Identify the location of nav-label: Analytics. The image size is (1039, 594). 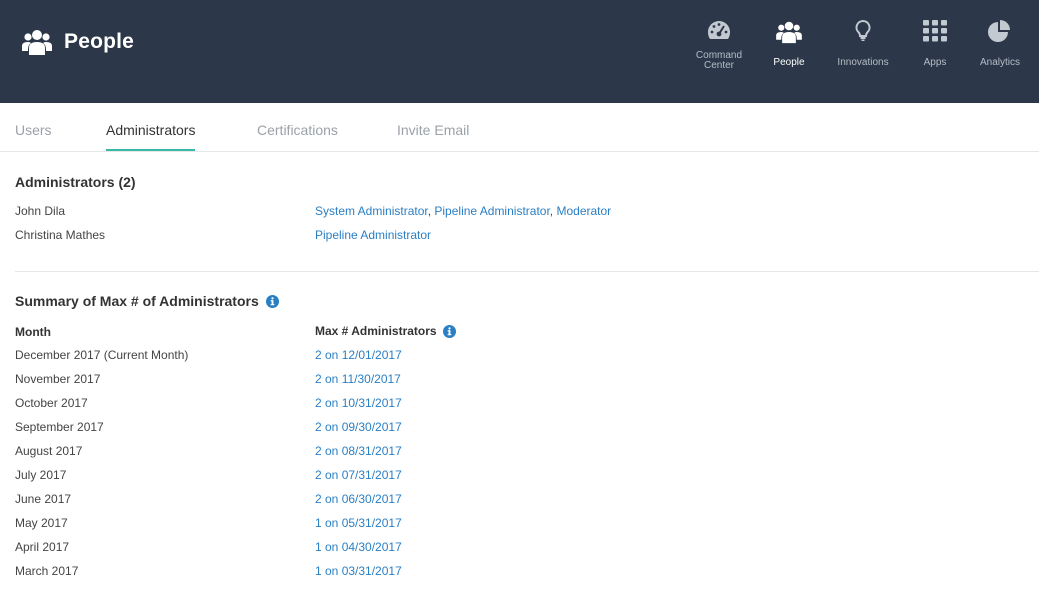
(999, 62).